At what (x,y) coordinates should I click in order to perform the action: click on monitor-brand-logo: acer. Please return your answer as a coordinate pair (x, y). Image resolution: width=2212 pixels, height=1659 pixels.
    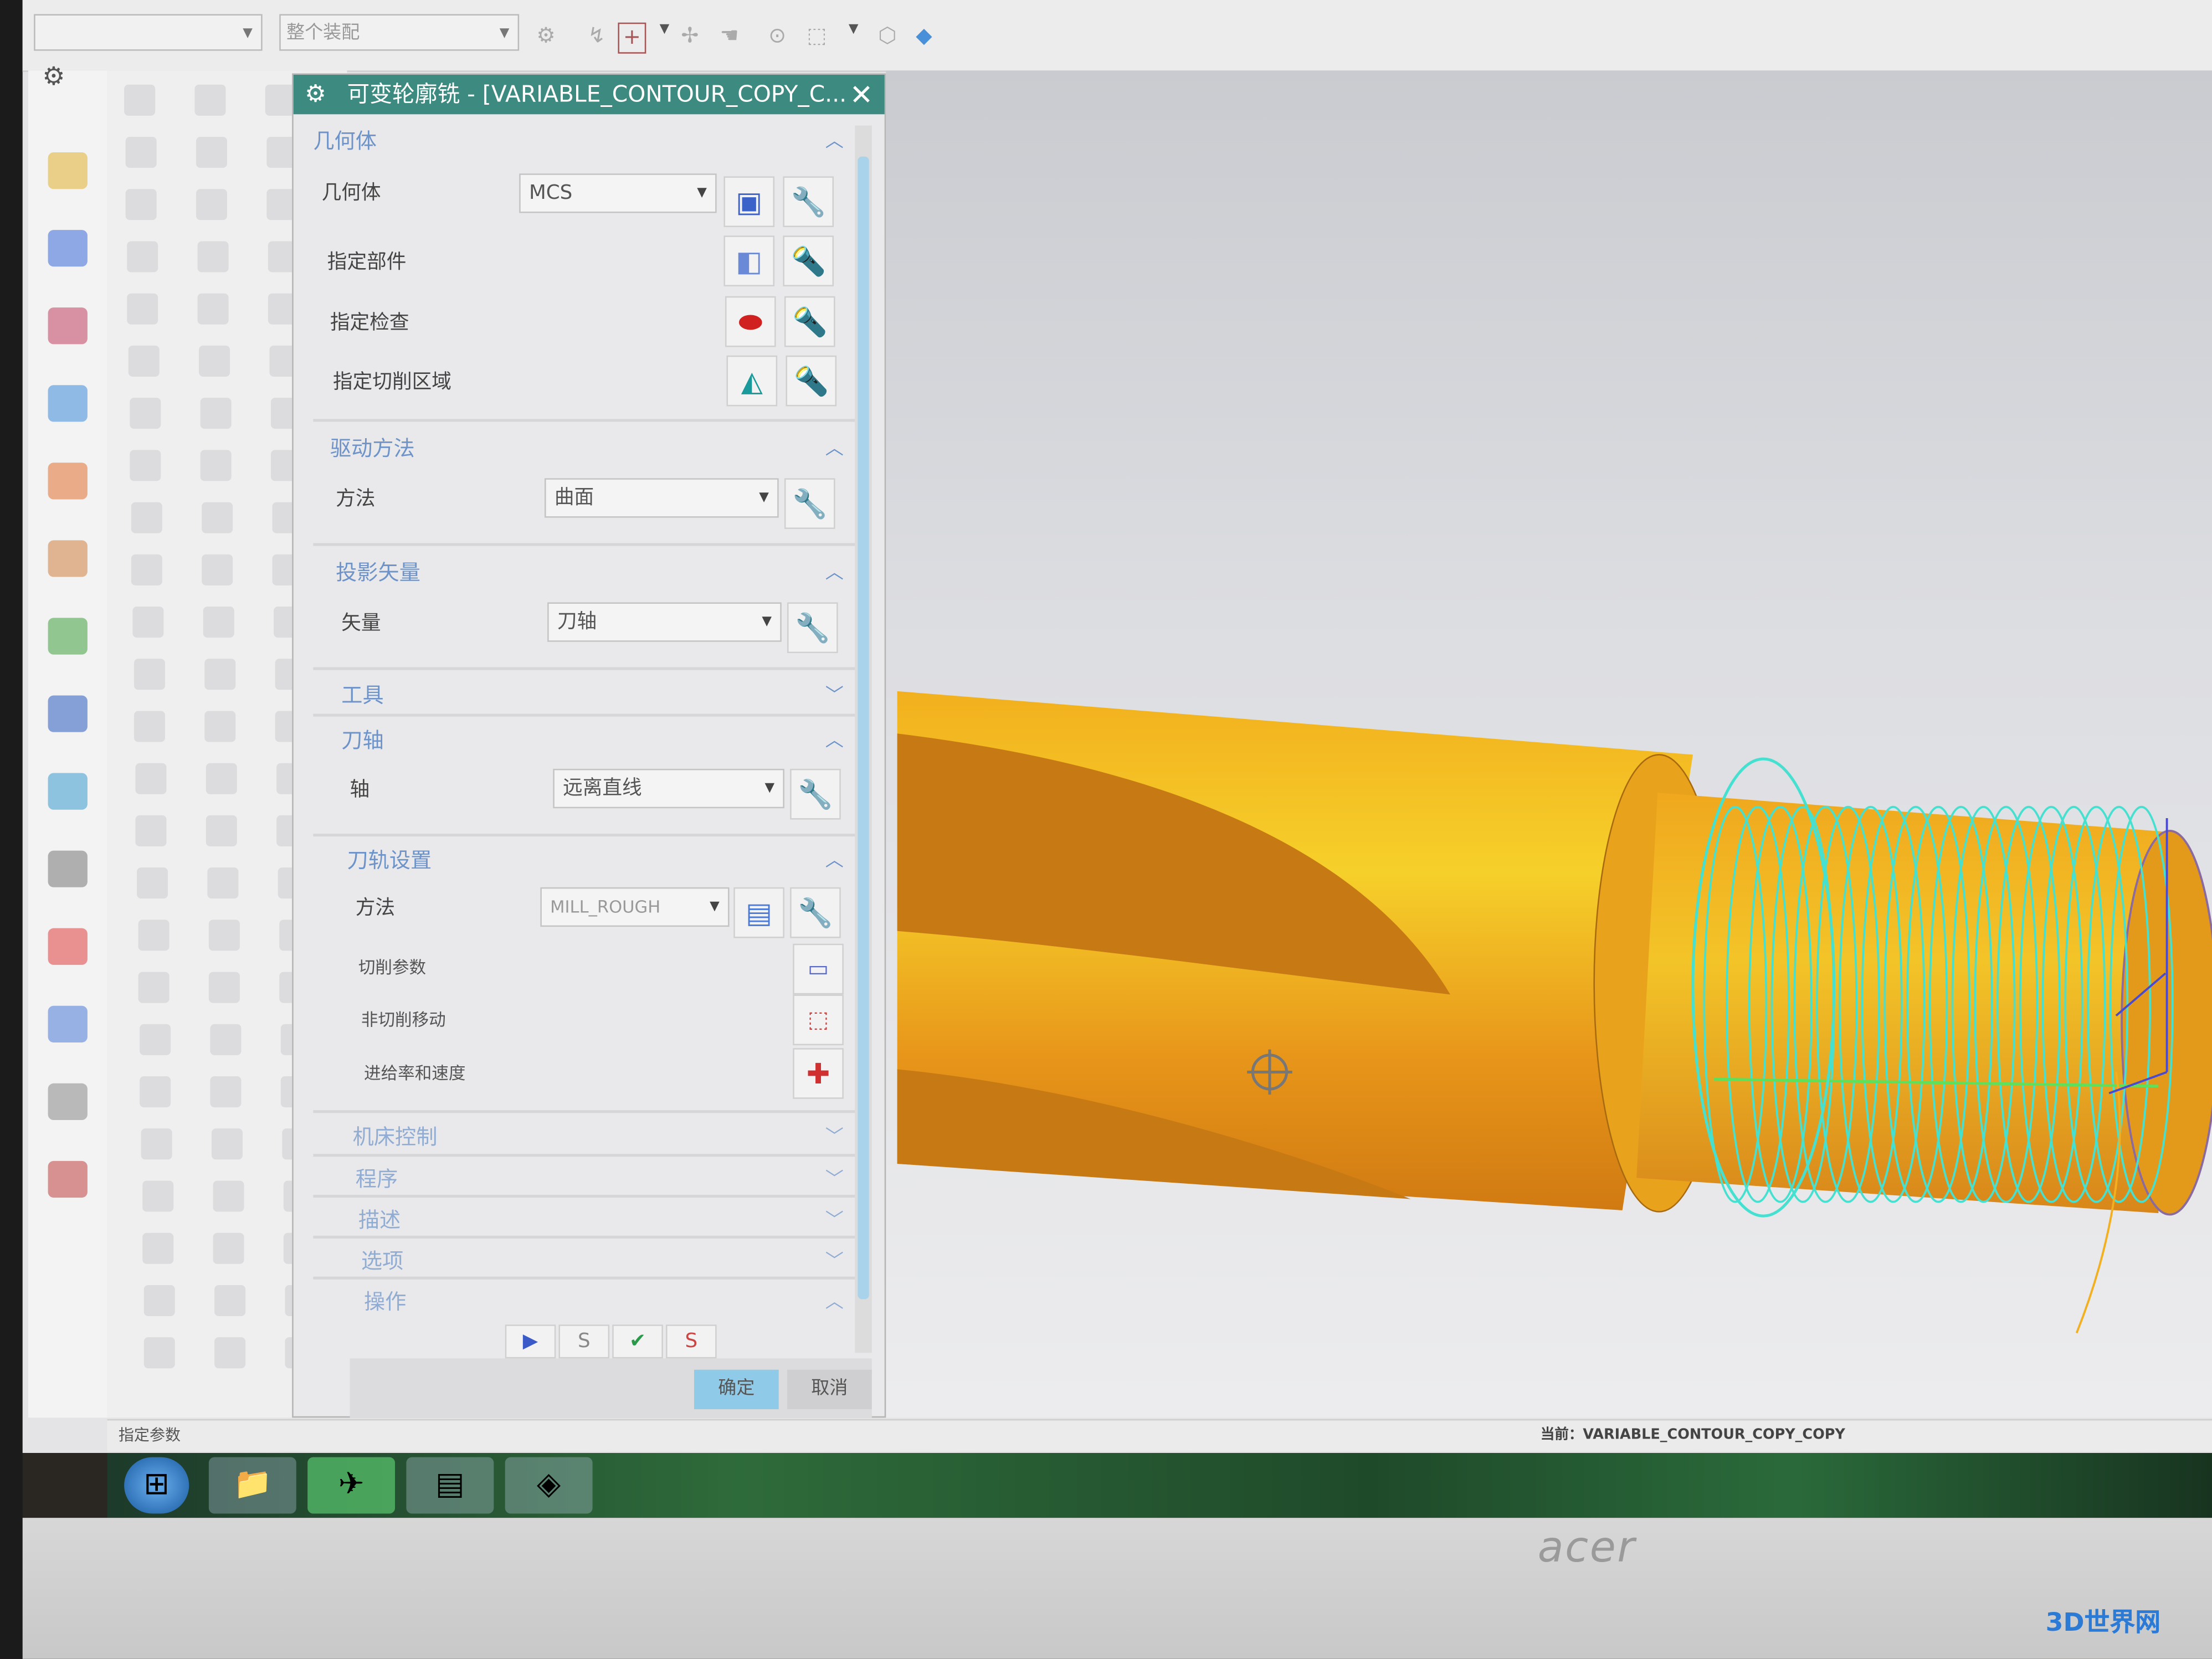
    Looking at the image, I should click on (1586, 1548).